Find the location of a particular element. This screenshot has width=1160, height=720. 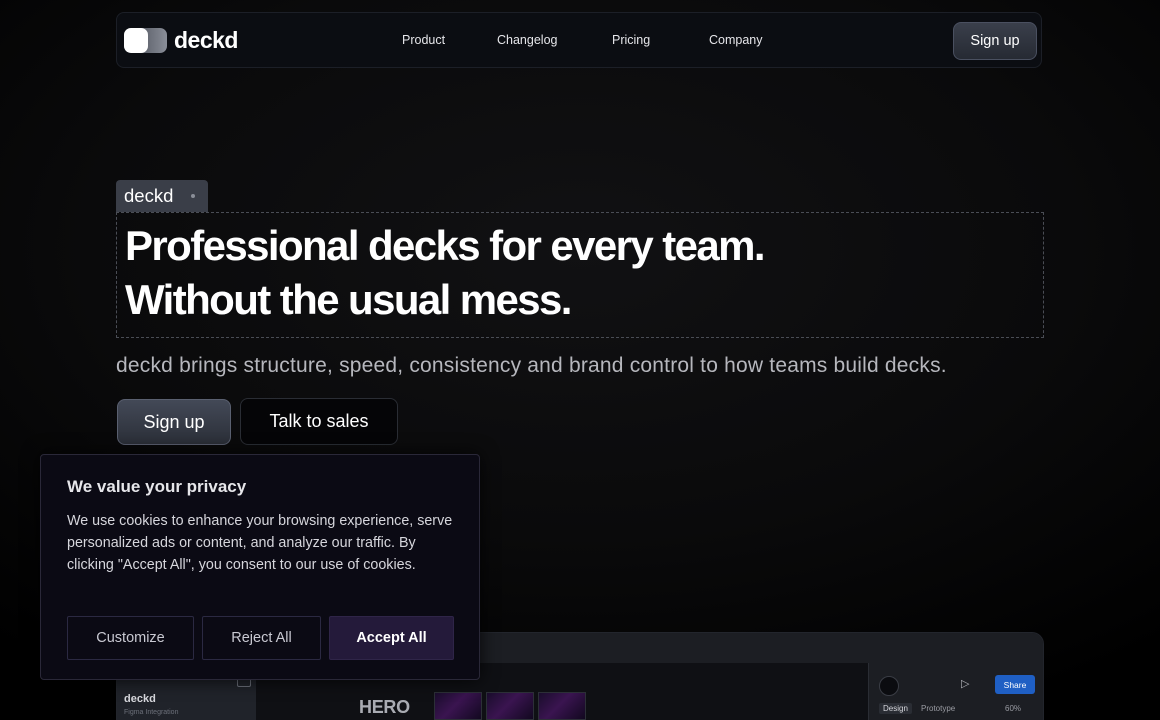

customize-button: Customize is located at coordinates (130, 638).